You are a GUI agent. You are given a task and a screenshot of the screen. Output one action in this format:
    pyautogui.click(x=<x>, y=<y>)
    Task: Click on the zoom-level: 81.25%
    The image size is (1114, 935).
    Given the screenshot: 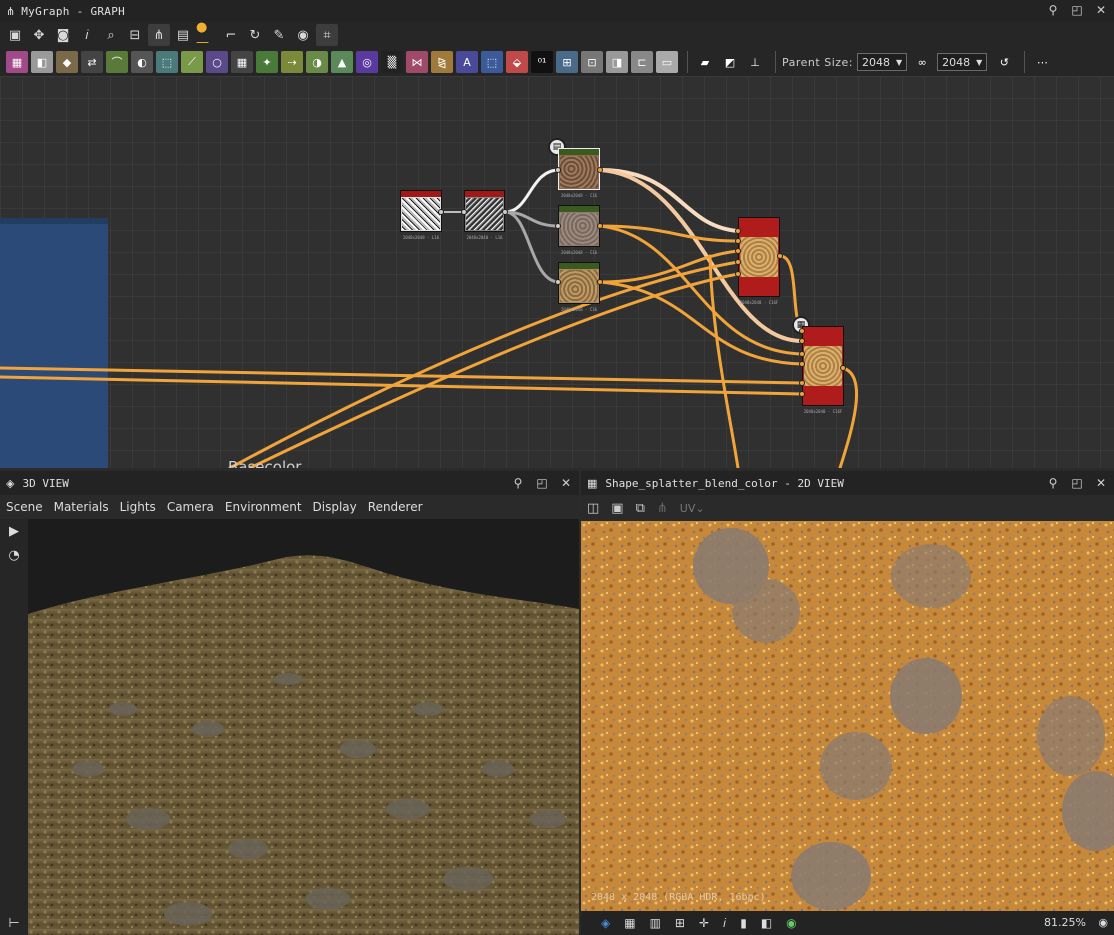 What is the action you would take?
    pyautogui.click(x=1065, y=922)
    